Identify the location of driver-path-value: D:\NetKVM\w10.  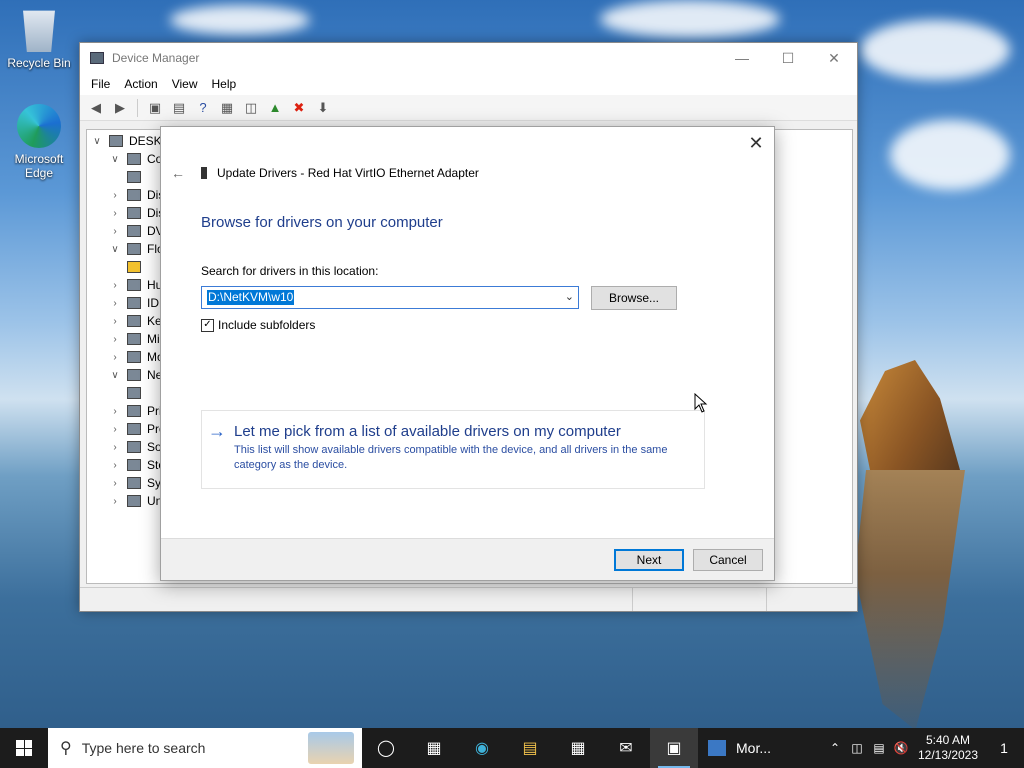
(251, 297).